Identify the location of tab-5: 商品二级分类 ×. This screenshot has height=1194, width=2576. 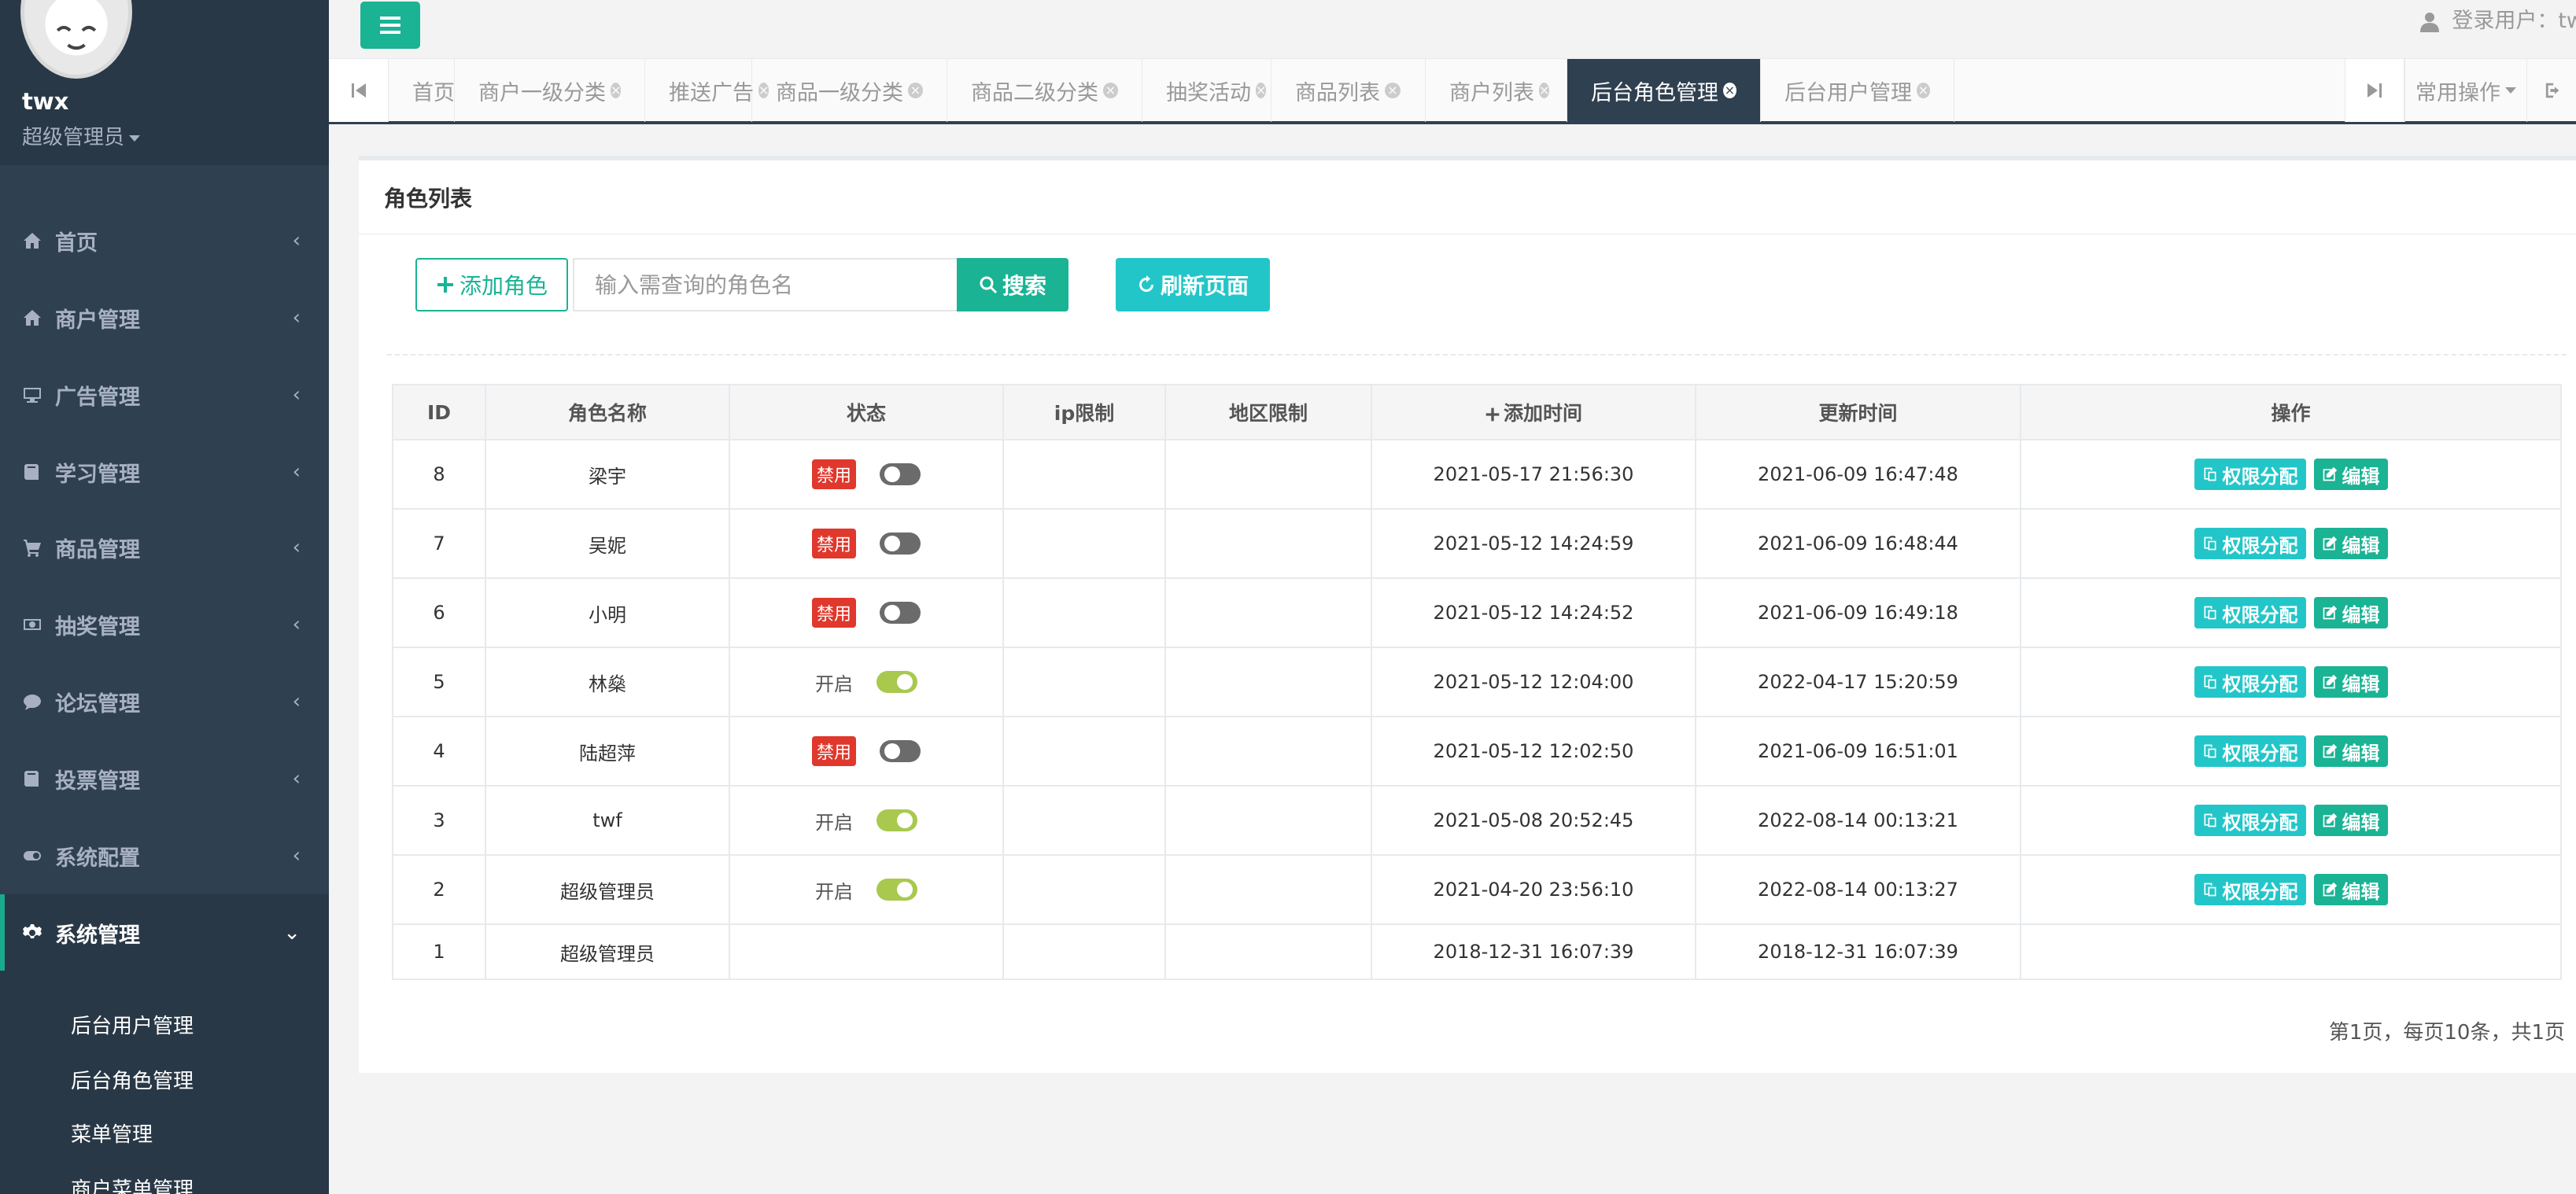
(1044, 91).